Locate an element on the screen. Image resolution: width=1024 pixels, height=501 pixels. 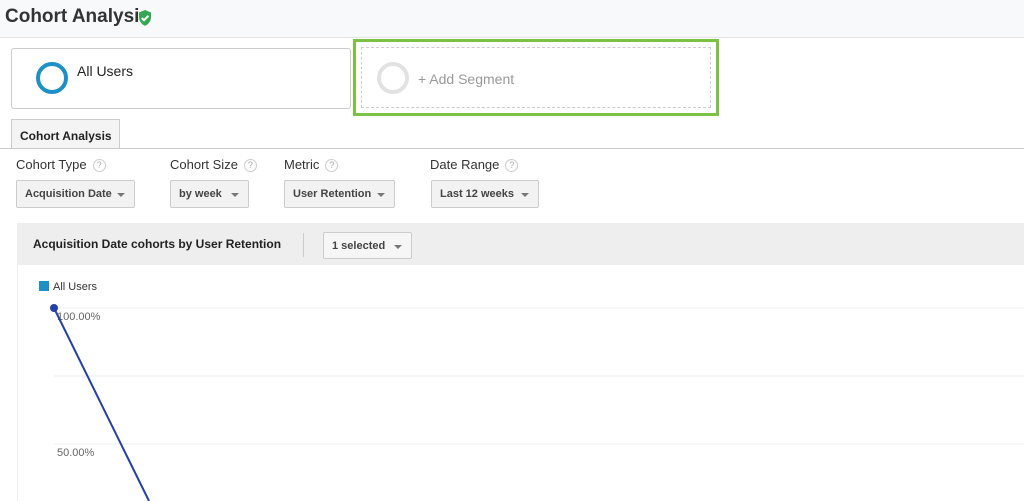
page-header: Cohort Analysis is located at coordinates (512, 19).